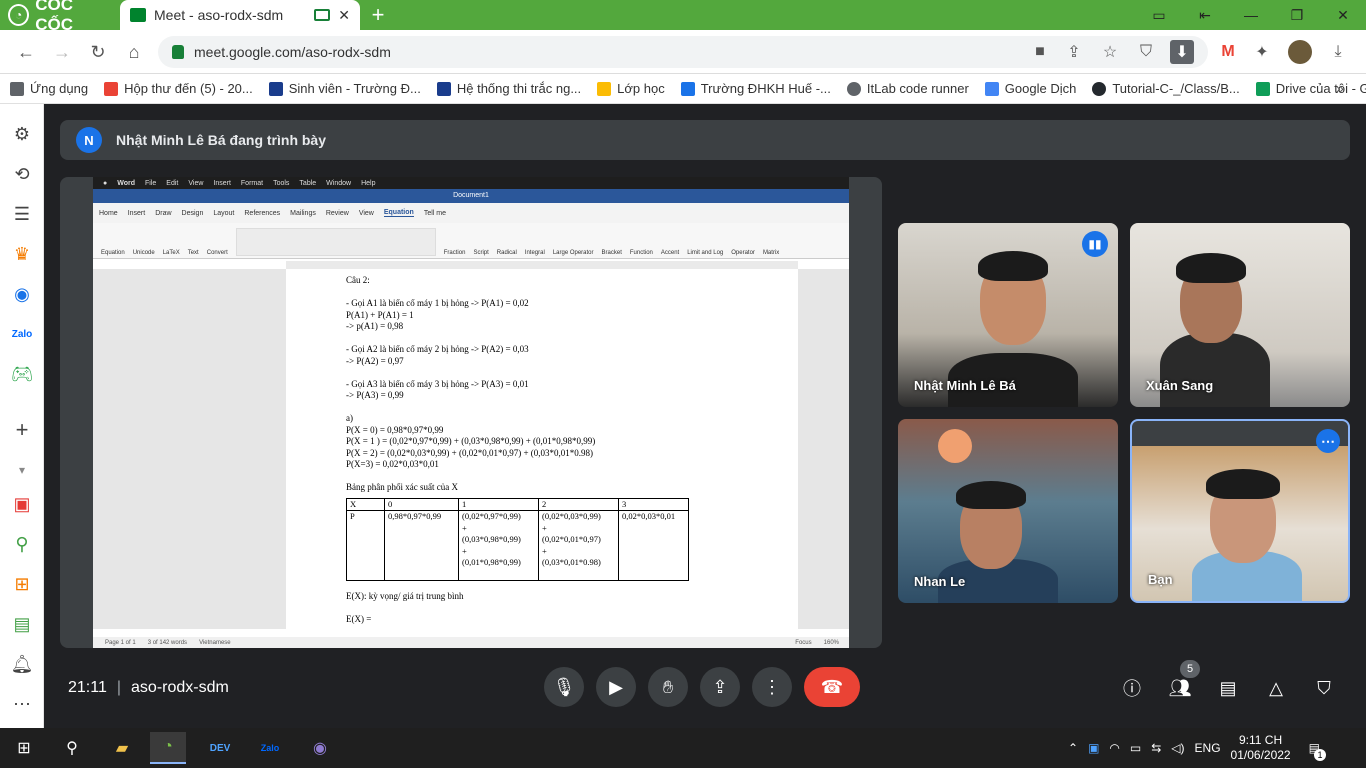  Describe the element at coordinates (49, 88) in the screenshot. I see `bookmark-apps: Ứng dụng` at that location.